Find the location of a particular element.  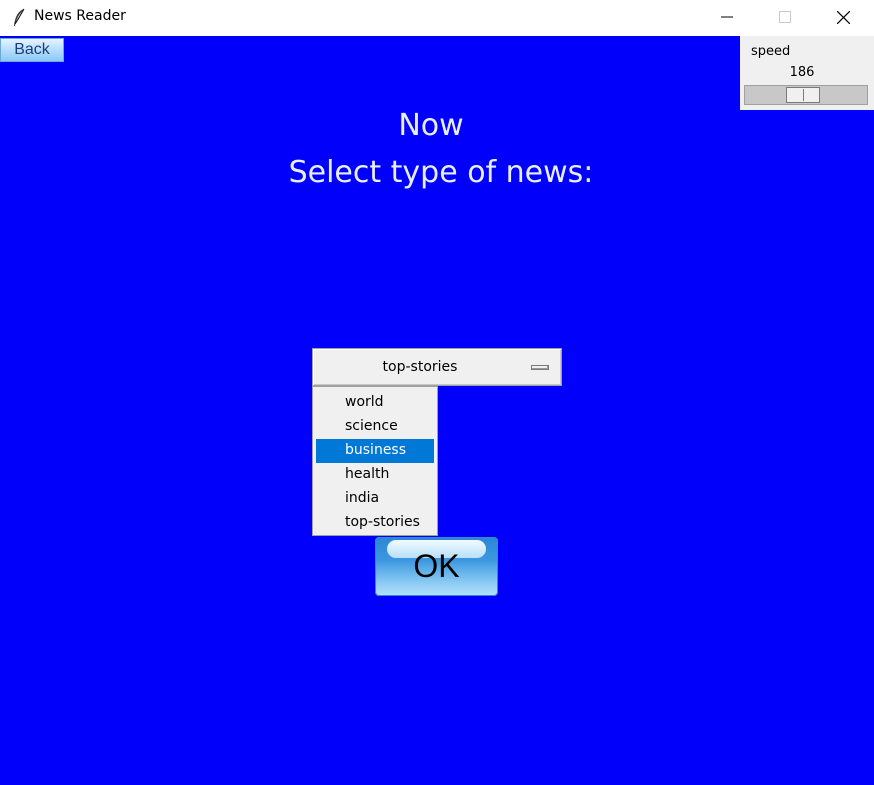

back-button: Back is located at coordinates (32, 50).